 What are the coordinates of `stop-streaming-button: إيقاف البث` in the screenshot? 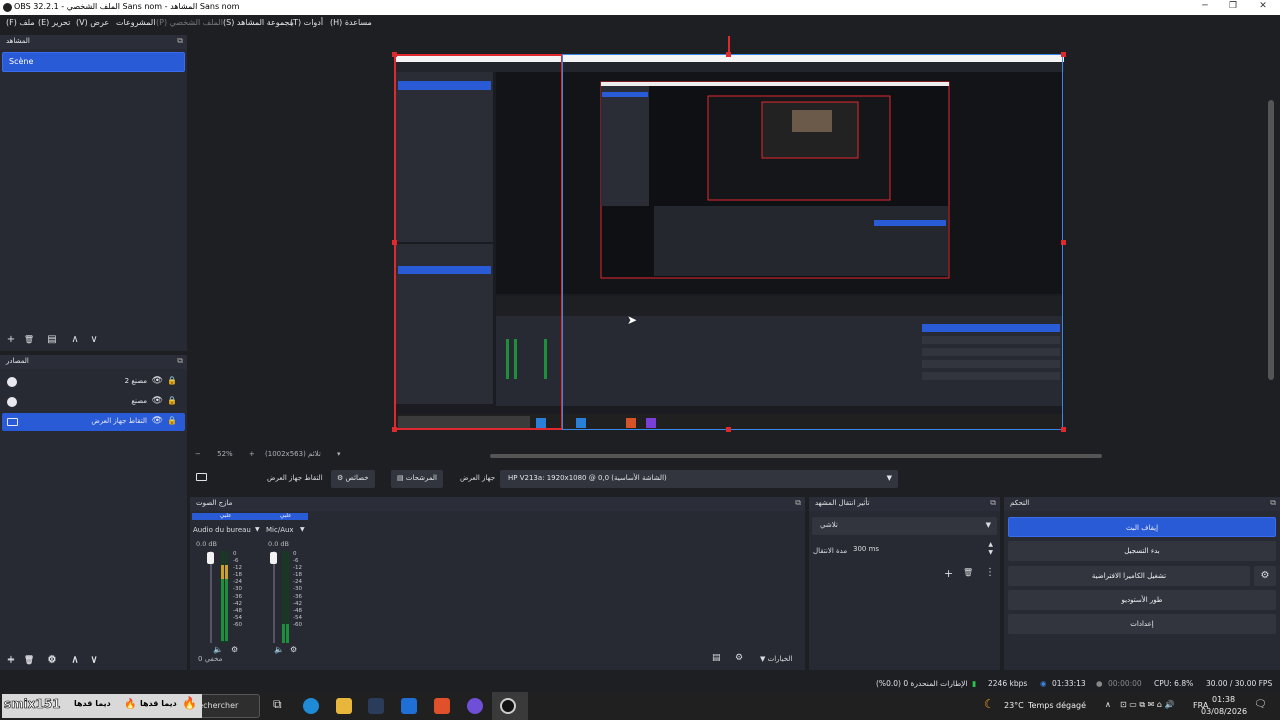 It's located at (1142, 527).